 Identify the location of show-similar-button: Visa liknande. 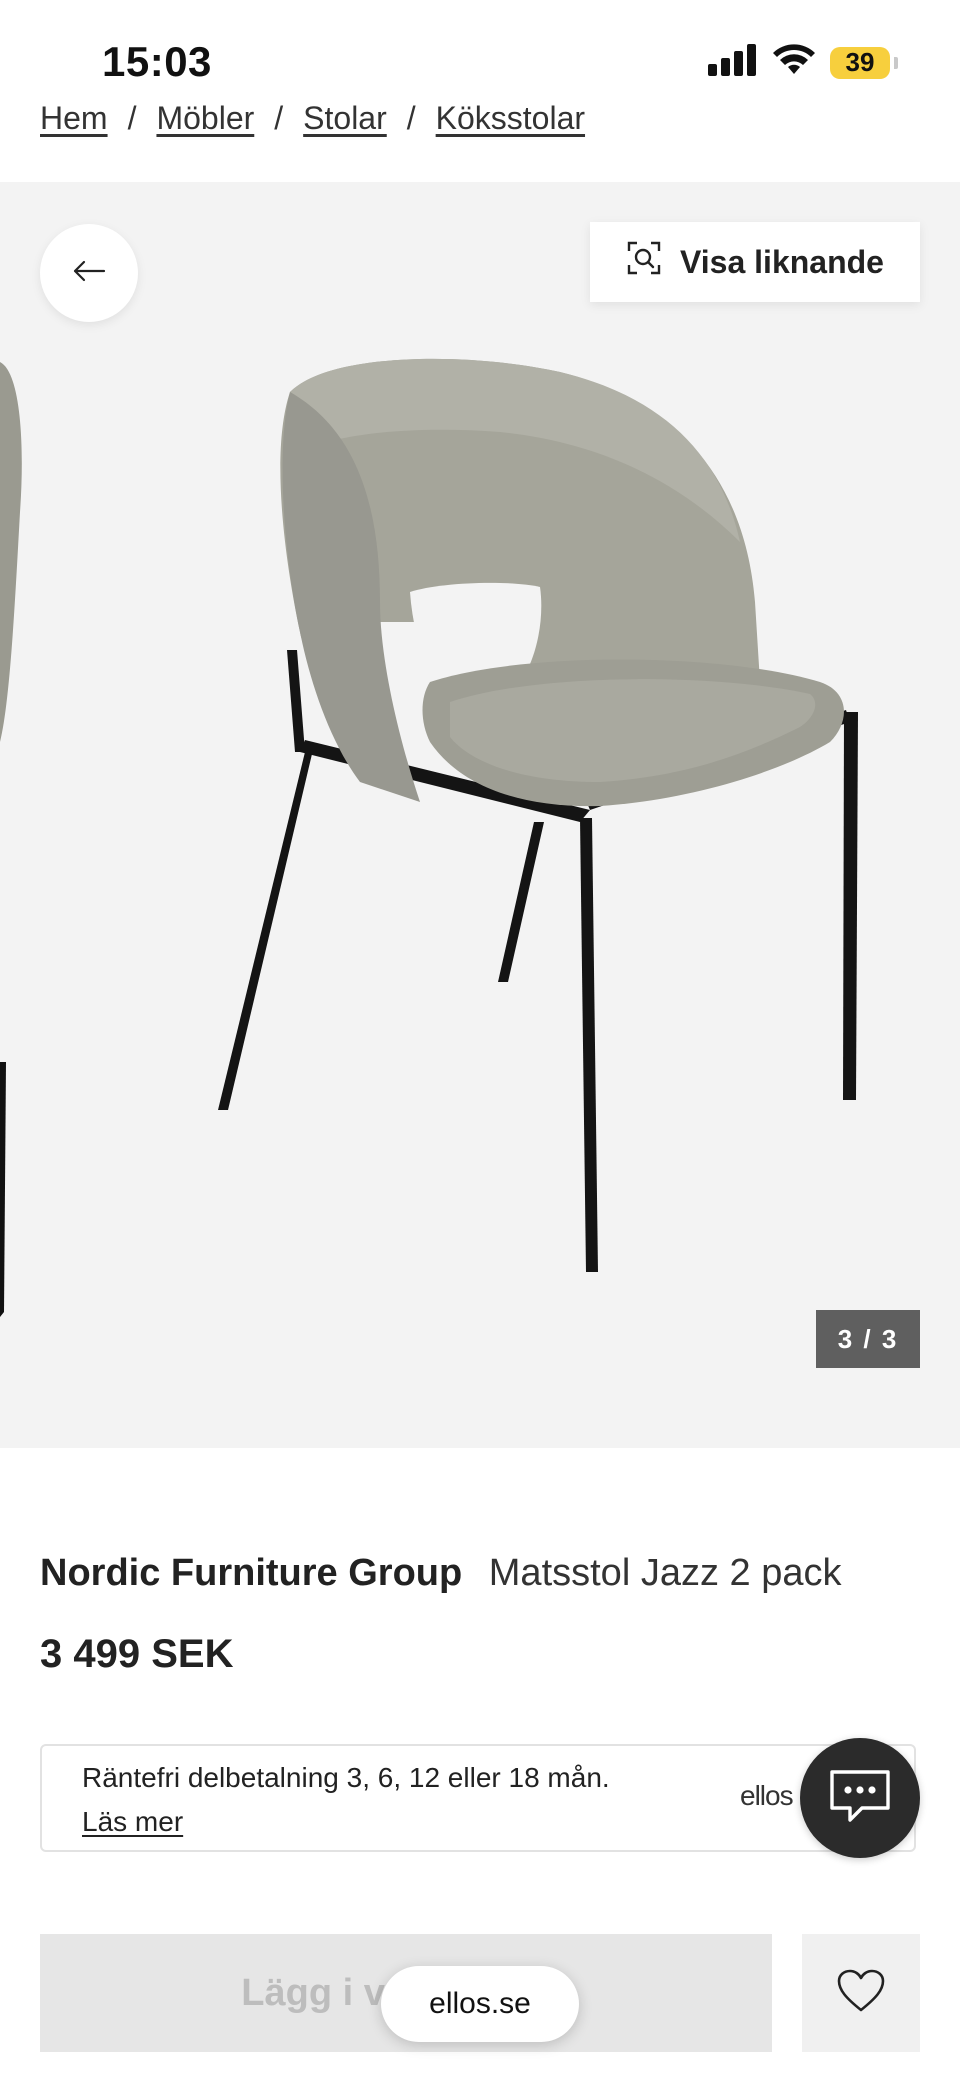
(755, 262).